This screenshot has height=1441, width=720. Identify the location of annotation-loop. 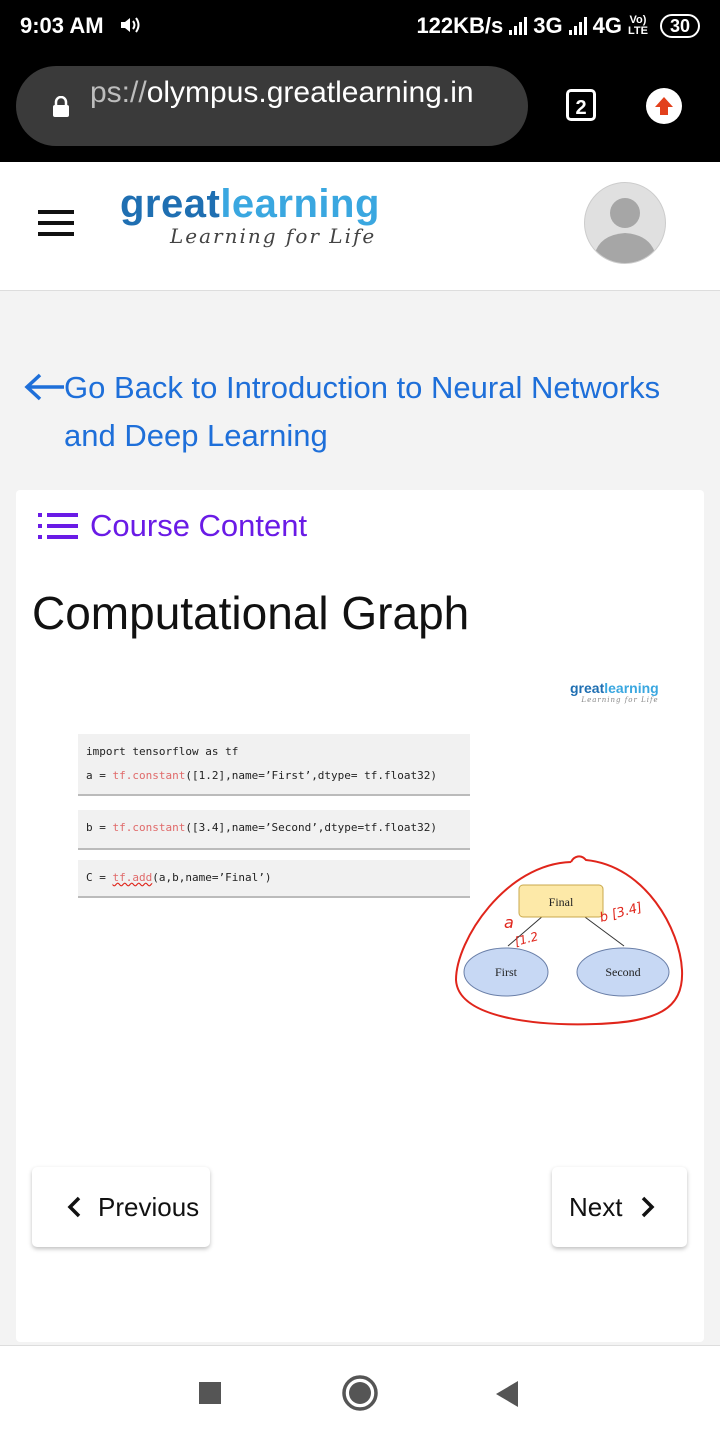
(569, 940).